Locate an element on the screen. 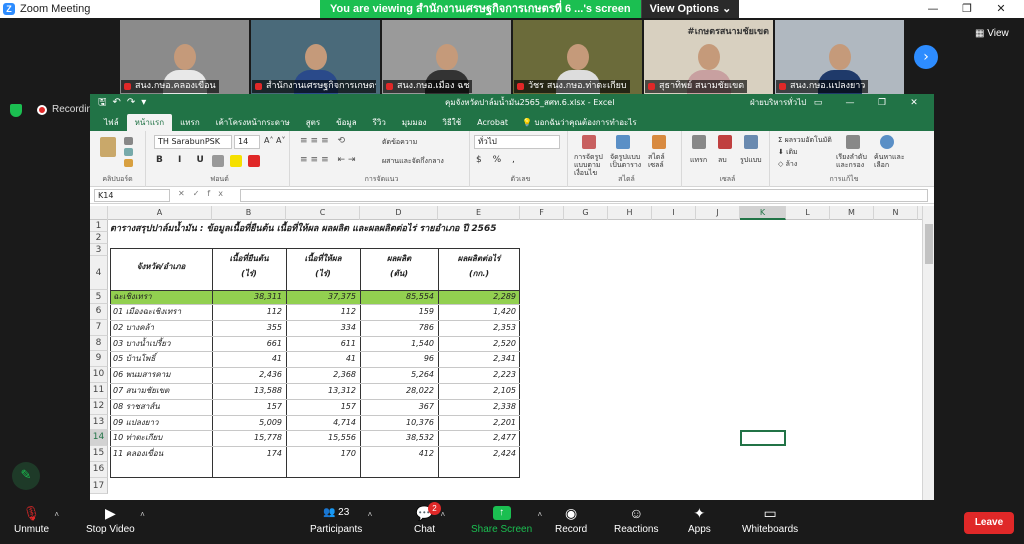 The width and height of the screenshot is (1024, 544). column-header-j: J is located at coordinates (718, 213).